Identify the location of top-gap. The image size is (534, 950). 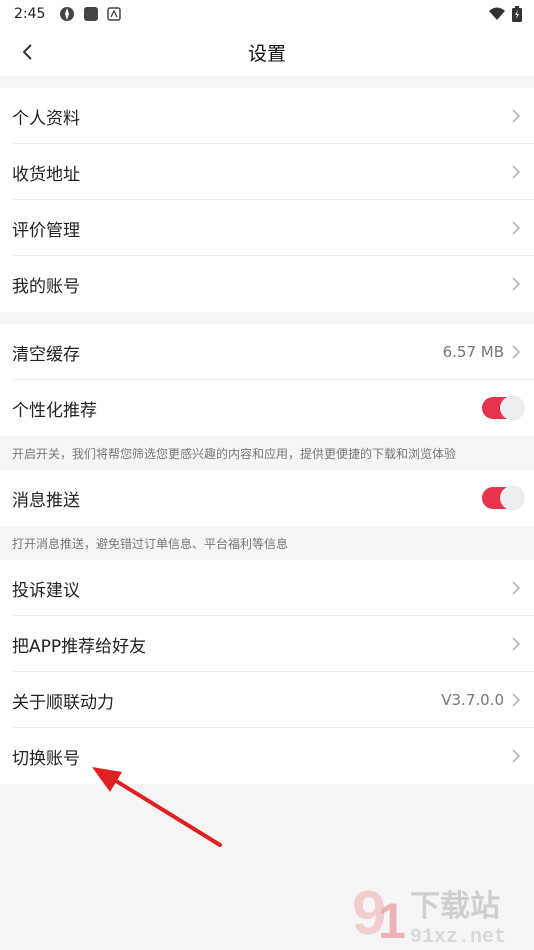
(267, 82).